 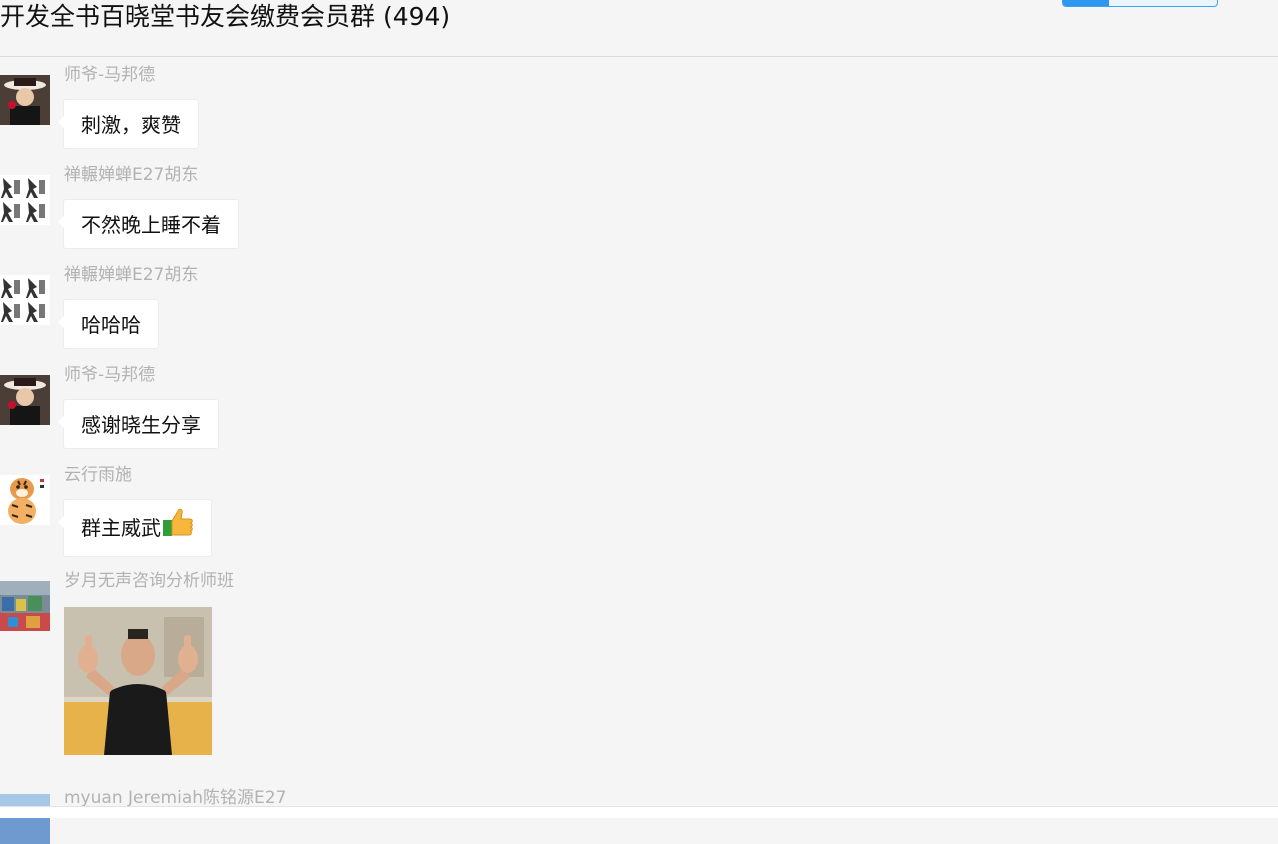 I want to click on sky-avatar, so click(x=25, y=819).